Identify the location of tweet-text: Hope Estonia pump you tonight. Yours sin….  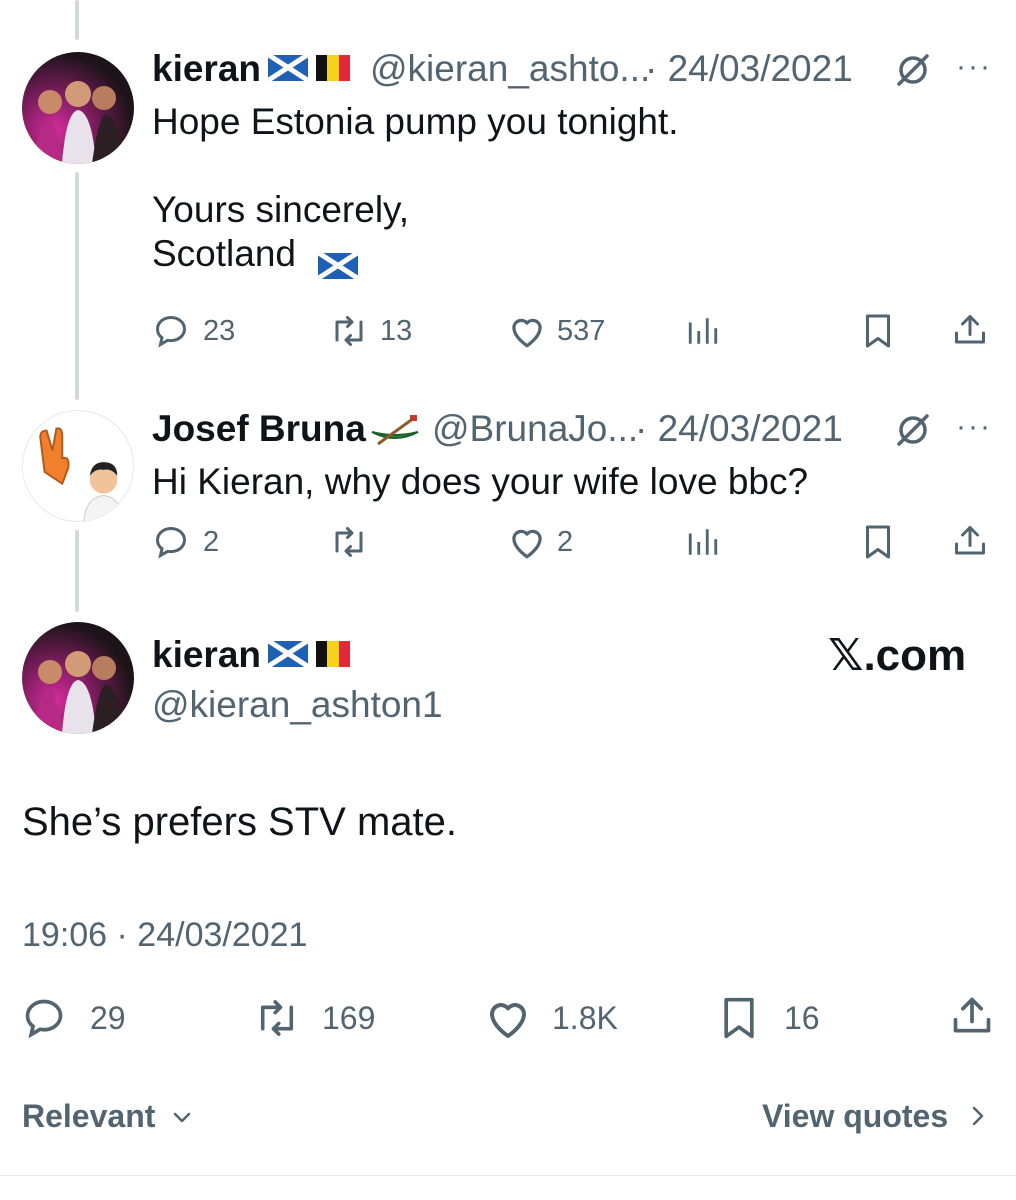
(415, 187).